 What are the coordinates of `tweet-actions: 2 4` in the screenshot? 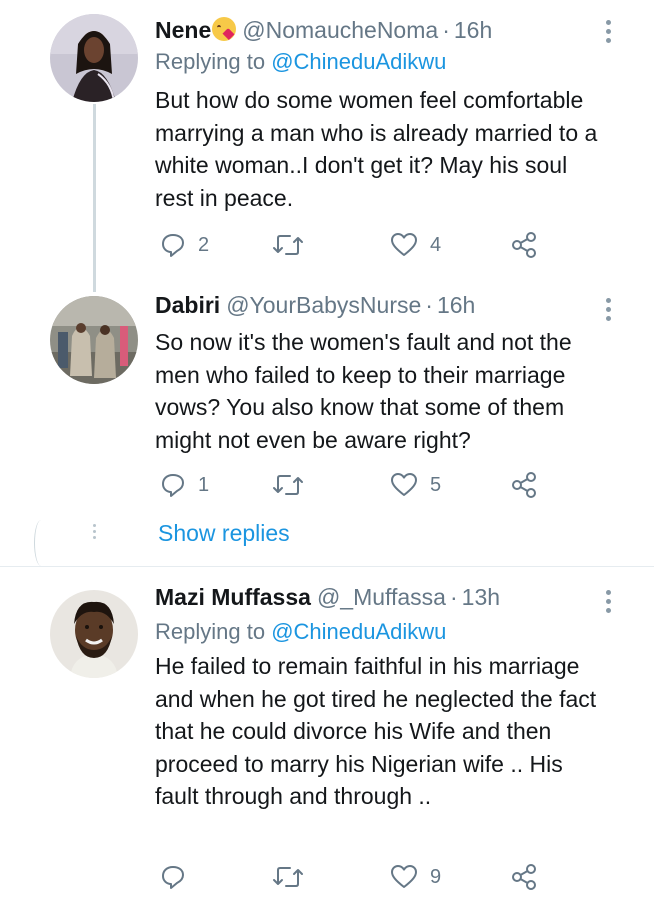 It's located at (350, 245).